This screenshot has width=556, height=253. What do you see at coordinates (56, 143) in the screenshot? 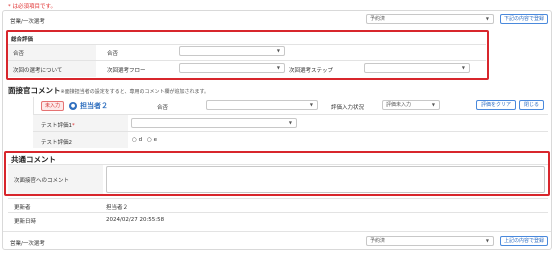
I see `test-eval-2-label: テスト評価2` at bounding box center [56, 143].